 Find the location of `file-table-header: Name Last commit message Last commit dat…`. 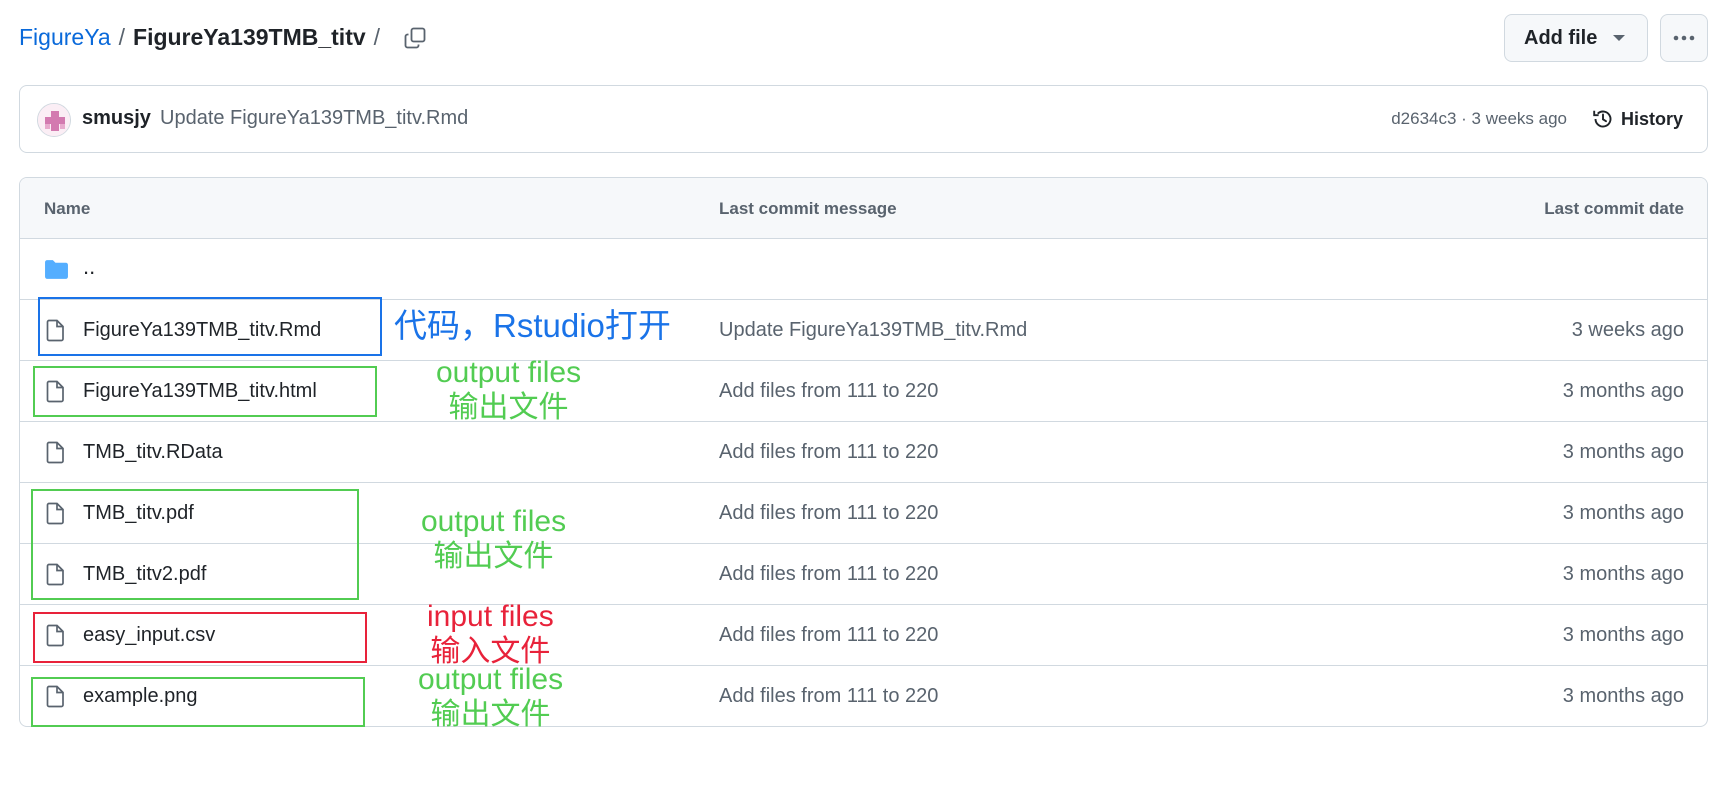

file-table-header: Name Last commit message Last commit dat… is located at coordinates (863, 208).